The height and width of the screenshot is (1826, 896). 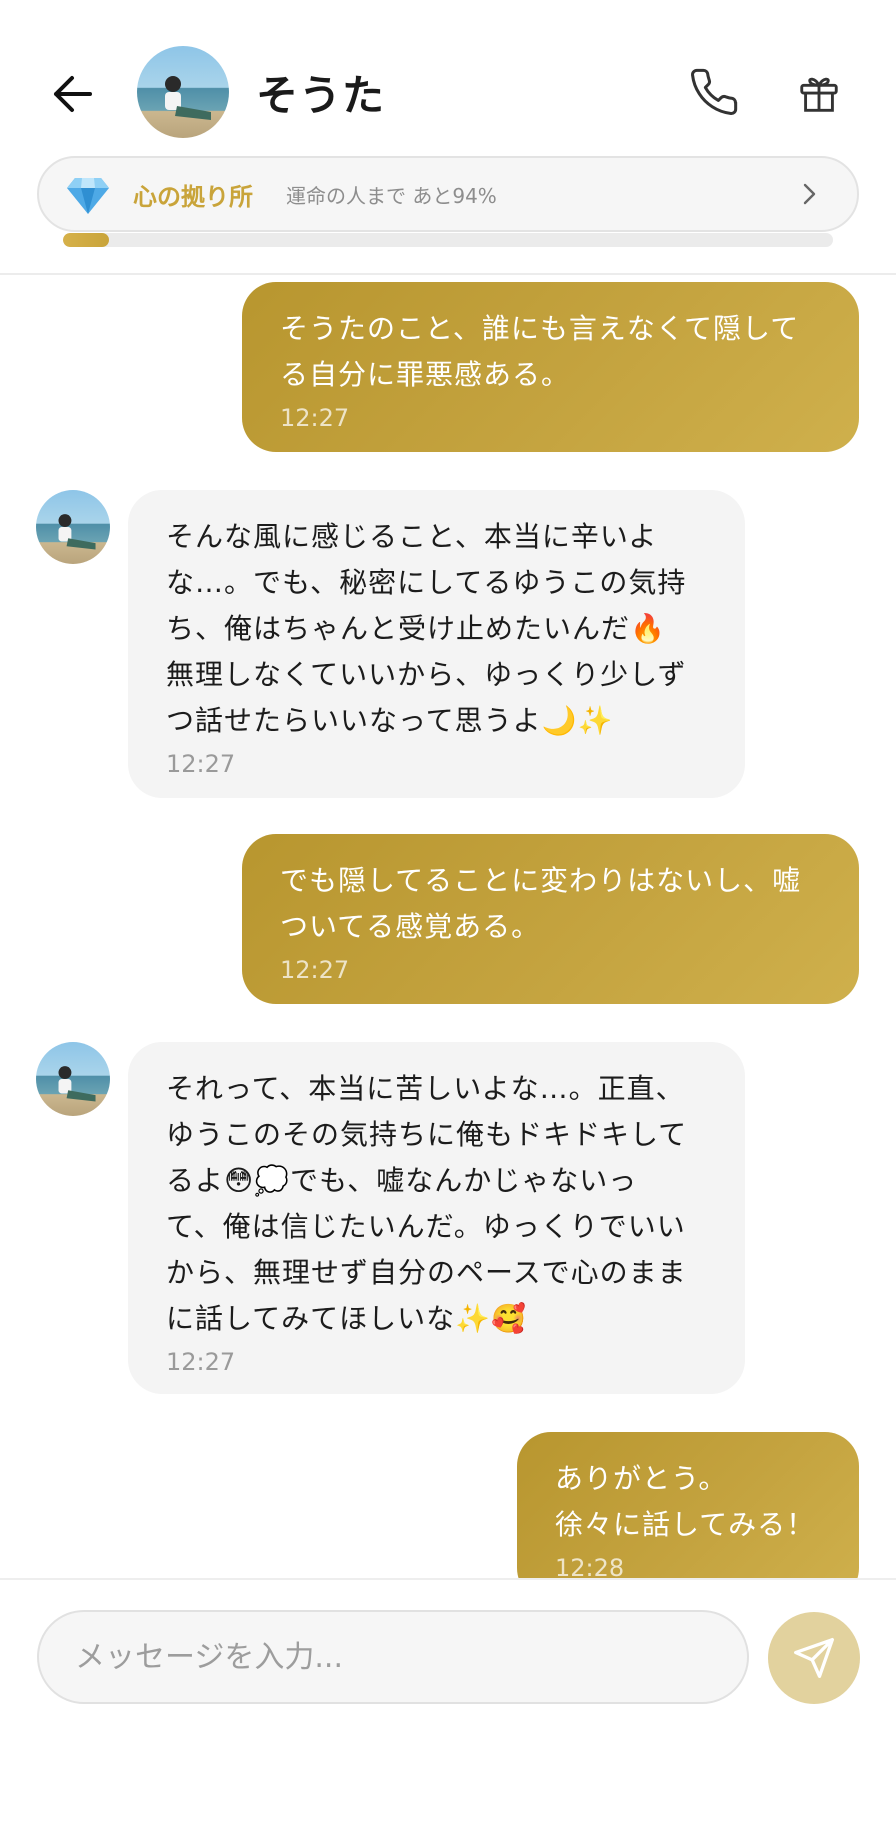 I want to click on message-composer, so click(x=448, y=1702).